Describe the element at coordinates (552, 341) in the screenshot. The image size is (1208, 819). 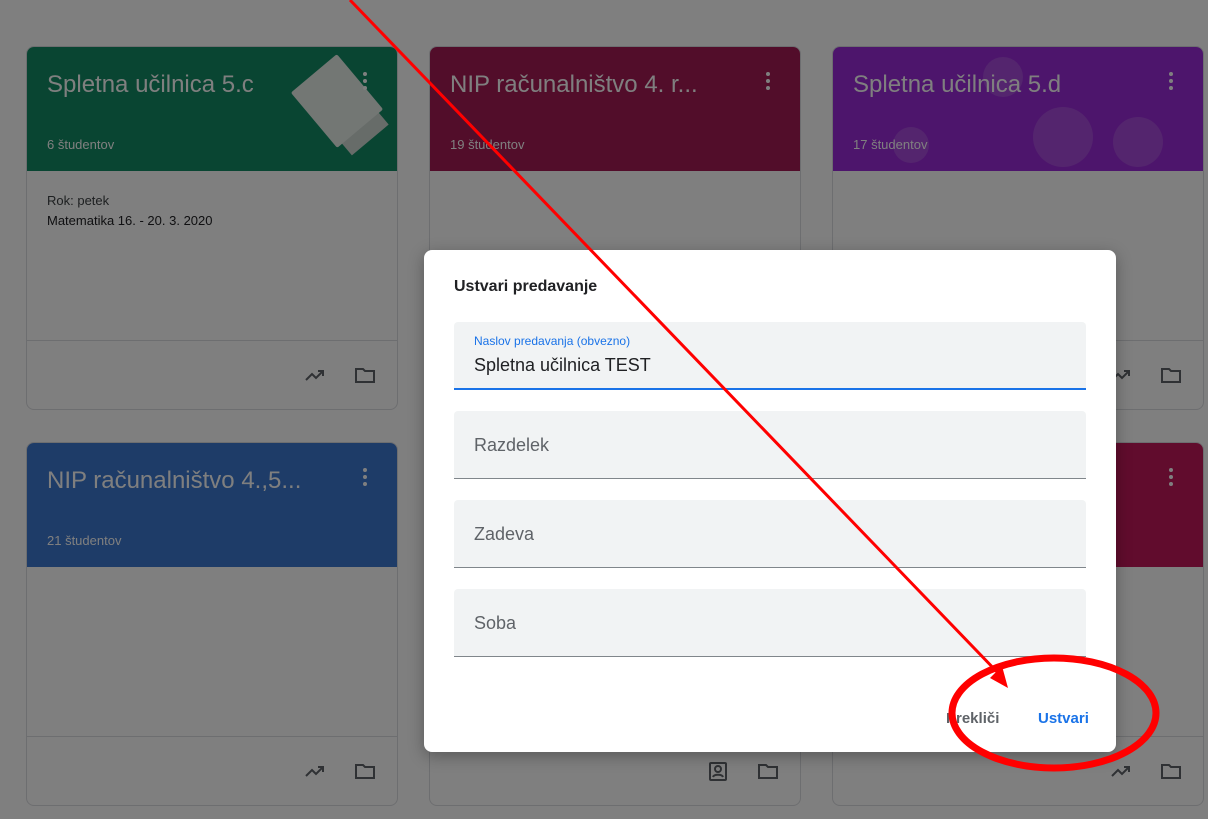
I see `class-name-label: Naslov predavanja (obvezno)` at that location.